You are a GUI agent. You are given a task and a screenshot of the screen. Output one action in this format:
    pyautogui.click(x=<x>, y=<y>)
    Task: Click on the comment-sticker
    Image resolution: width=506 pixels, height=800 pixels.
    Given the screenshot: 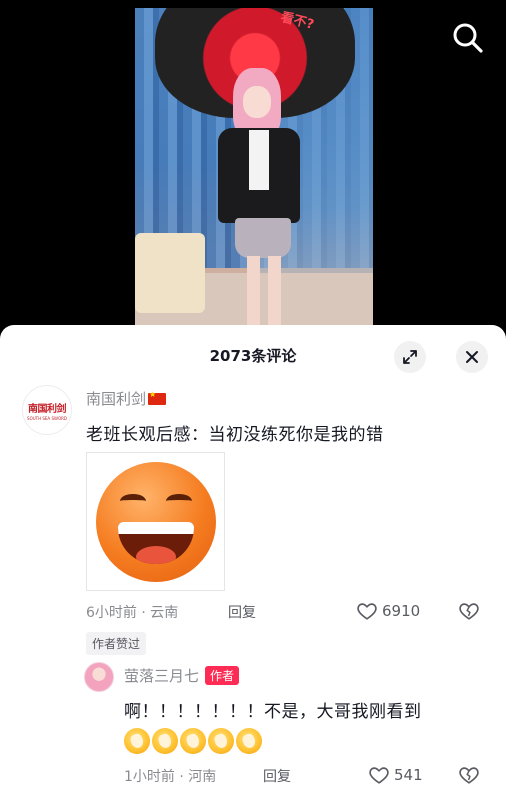 What is the action you would take?
    pyautogui.click(x=155, y=521)
    